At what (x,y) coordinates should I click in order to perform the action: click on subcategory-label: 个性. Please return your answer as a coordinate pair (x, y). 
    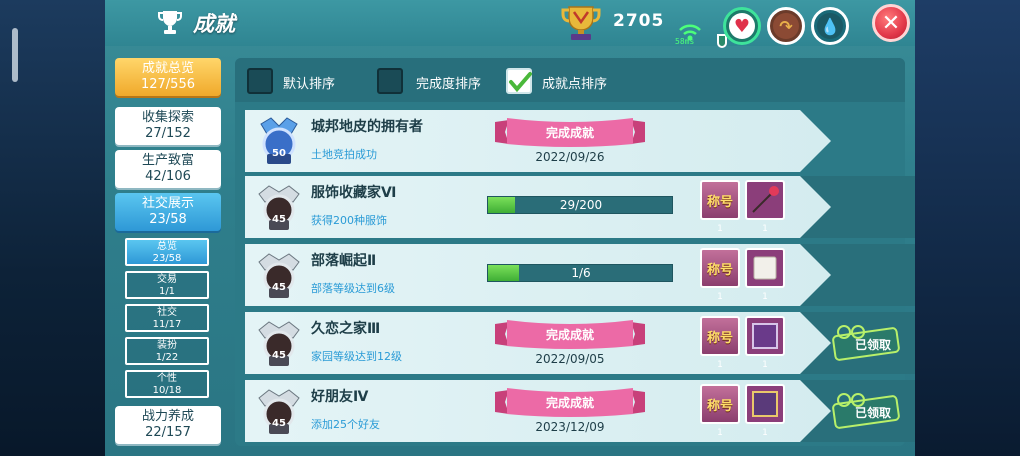
    Looking at the image, I should click on (167, 378).